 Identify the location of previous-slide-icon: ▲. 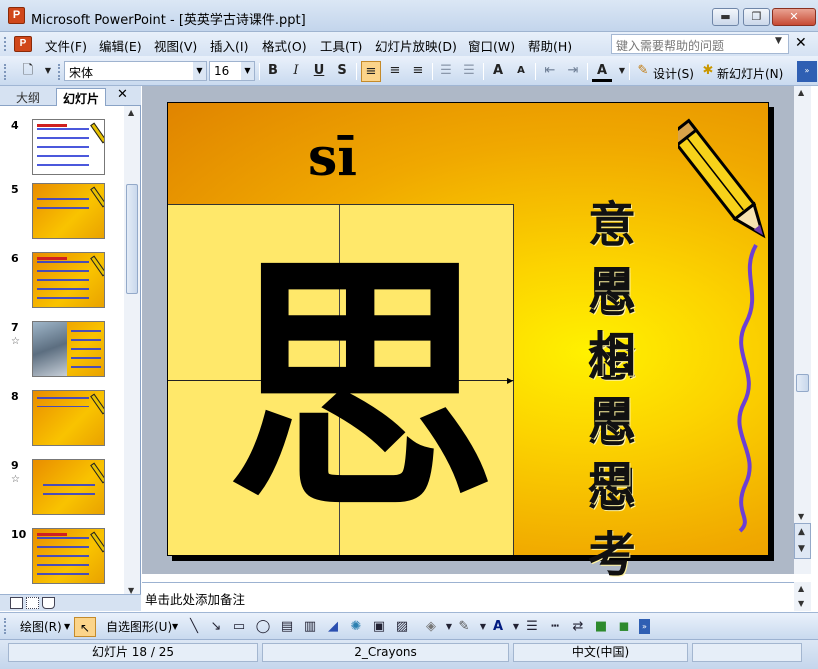
(801, 532).